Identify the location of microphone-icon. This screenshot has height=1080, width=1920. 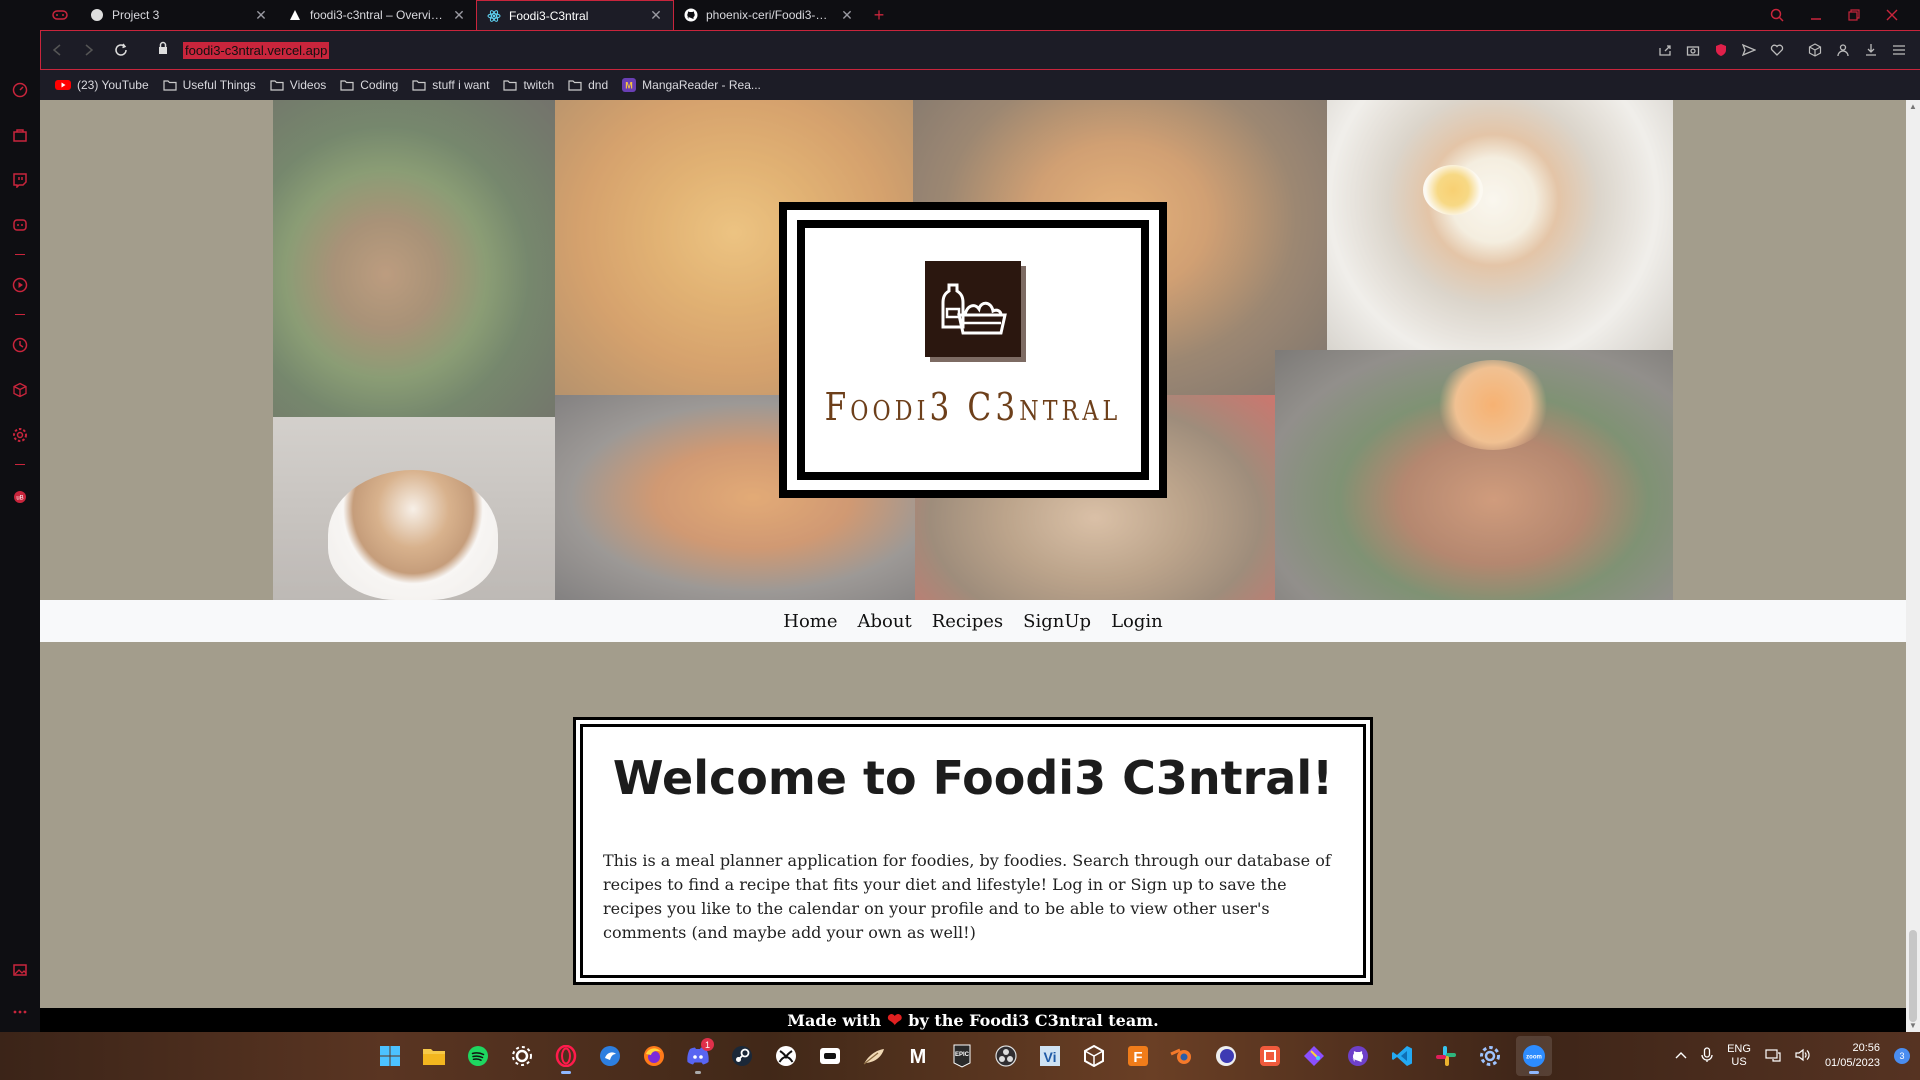
(1707, 1056).